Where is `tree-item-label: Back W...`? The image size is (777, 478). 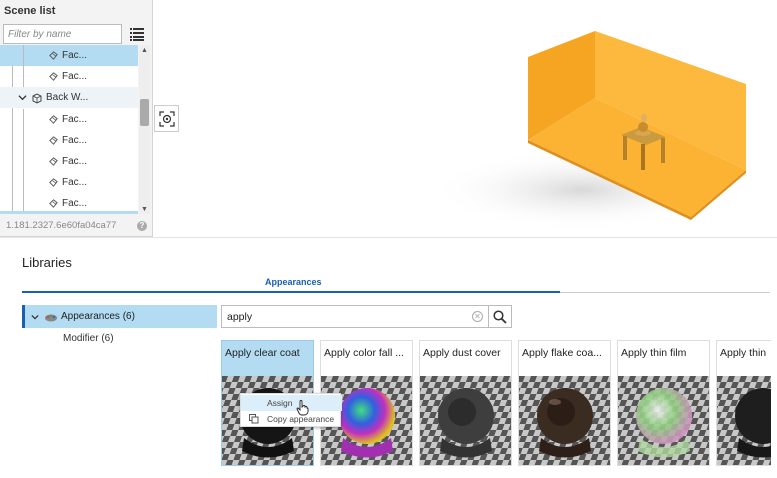
tree-item-label: Back W... is located at coordinates (67, 97).